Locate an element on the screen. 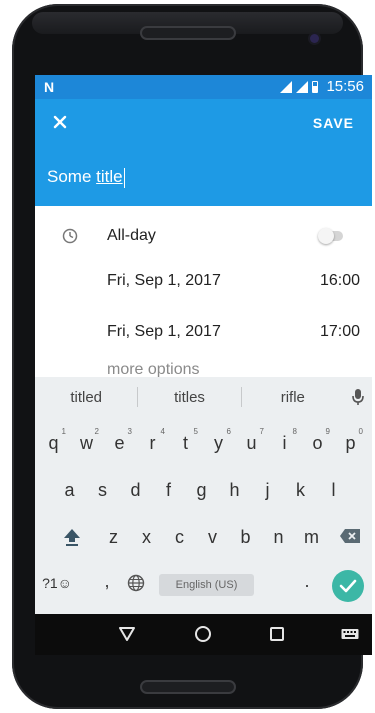  app-bar: SAVE Some title is located at coordinates (203, 152).